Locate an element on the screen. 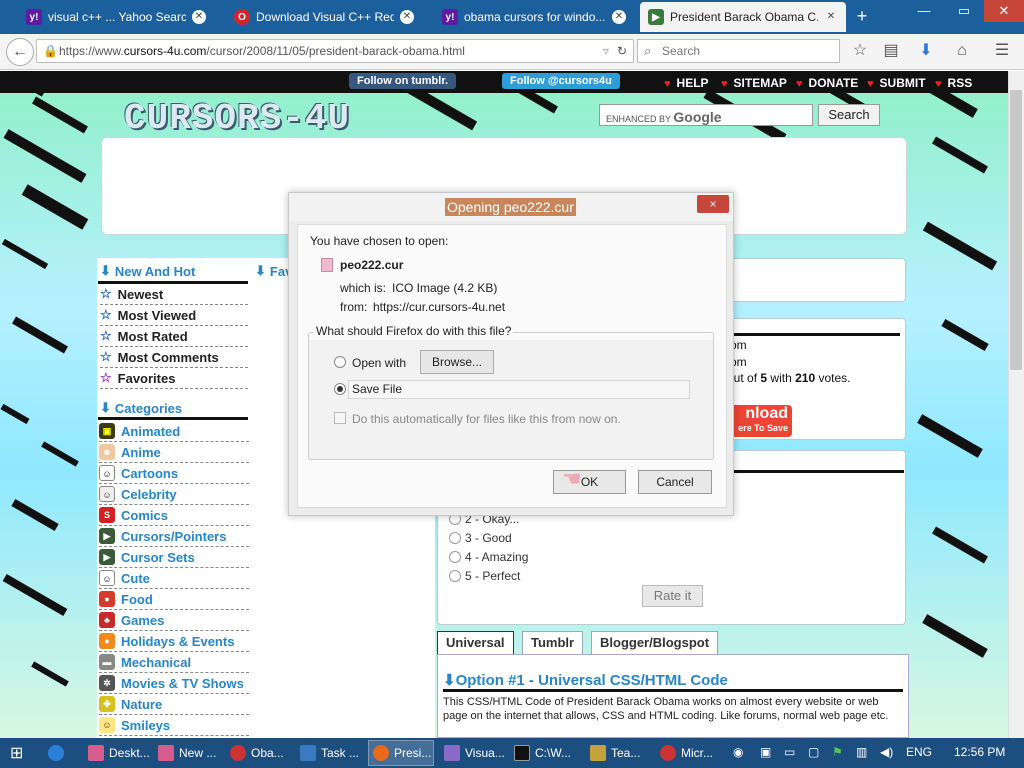 The height and width of the screenshot is (768, 1024). category-cute: ☺ Cute is located at coordinates (174, 578).